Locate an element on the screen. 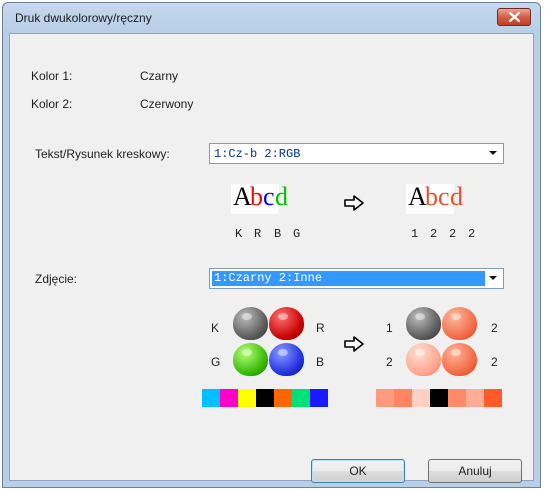 This screenshot has width=545, height=492. color-swatches-after is located at coordinates (439, 398).